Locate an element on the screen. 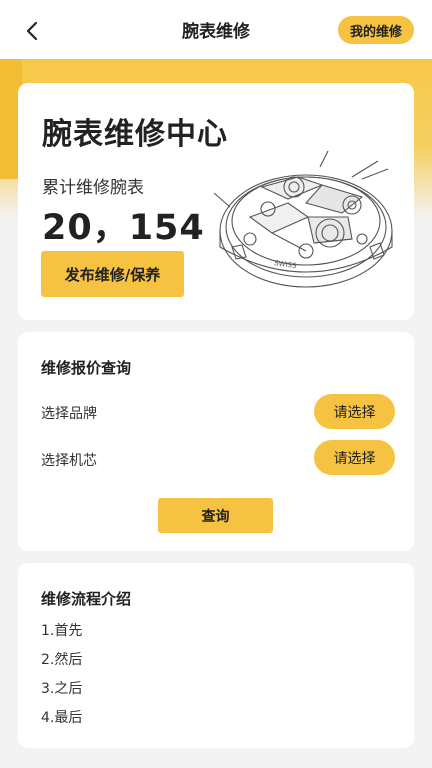 The width and height of the screenshot is (432, 768). top-app-bar: 腕表维修 我的维修 is located at coordinates (216, 29).